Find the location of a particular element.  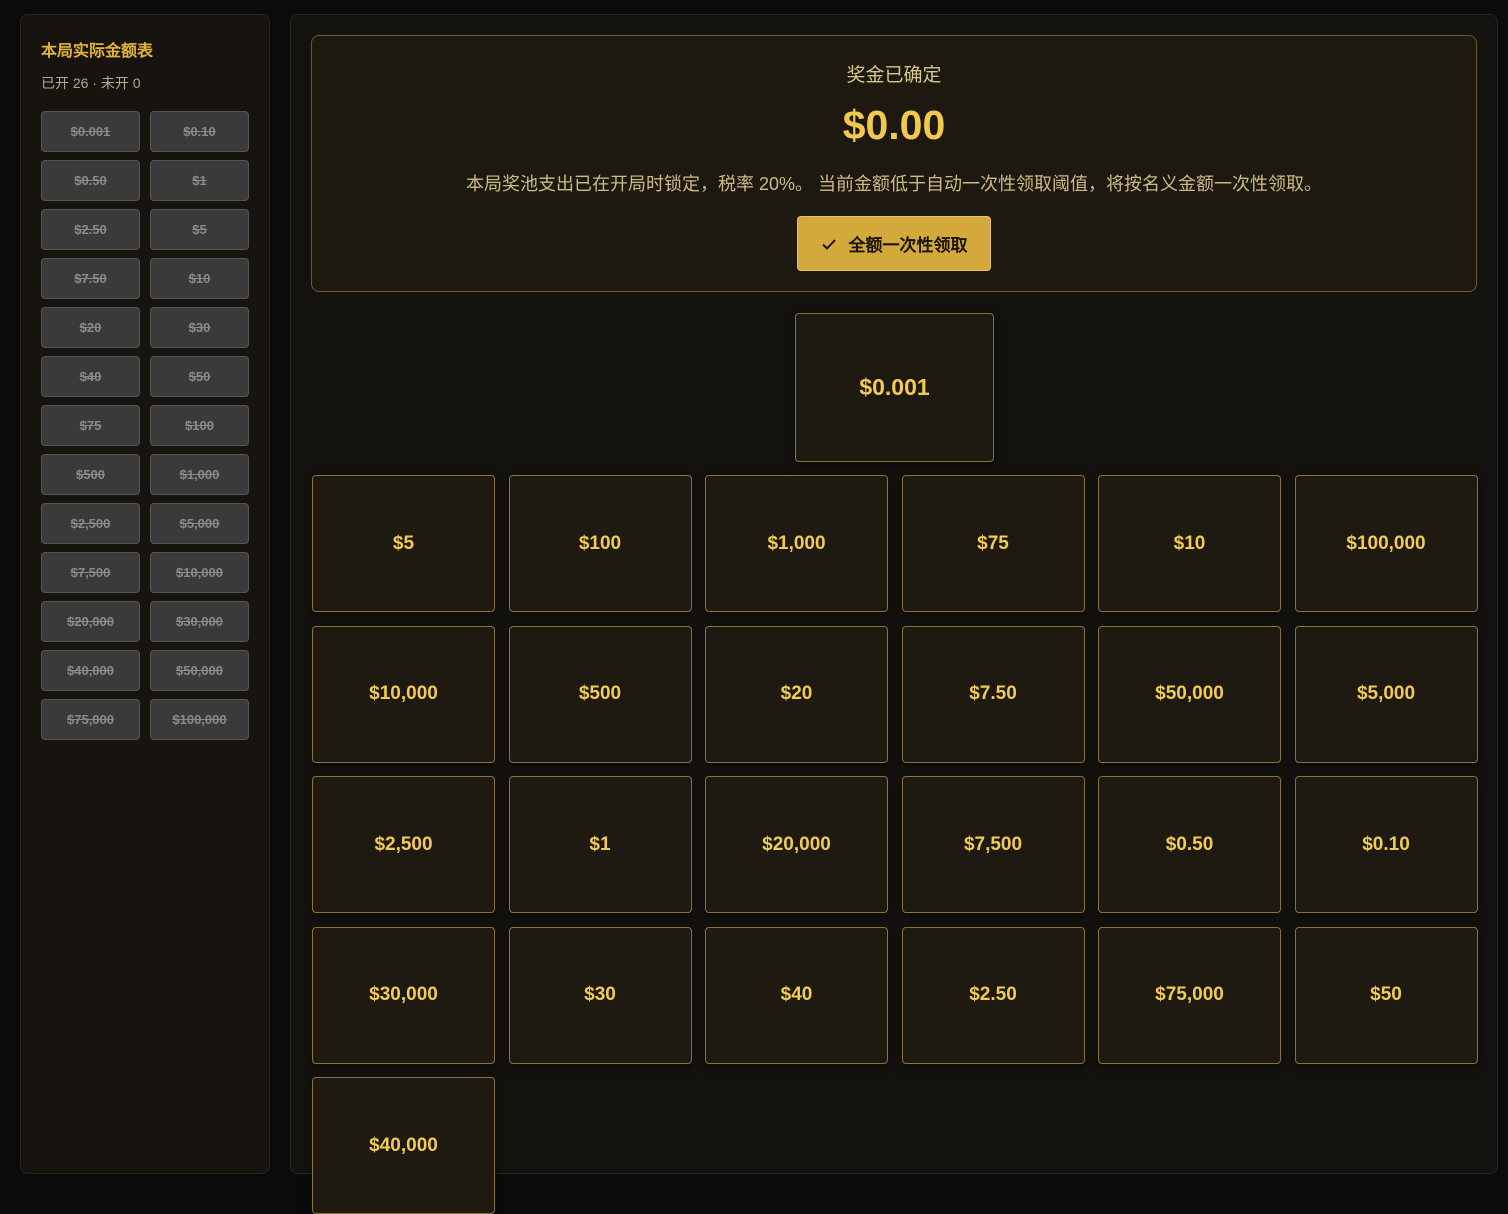

case-box: $30 is located at coordinates (600, 995).